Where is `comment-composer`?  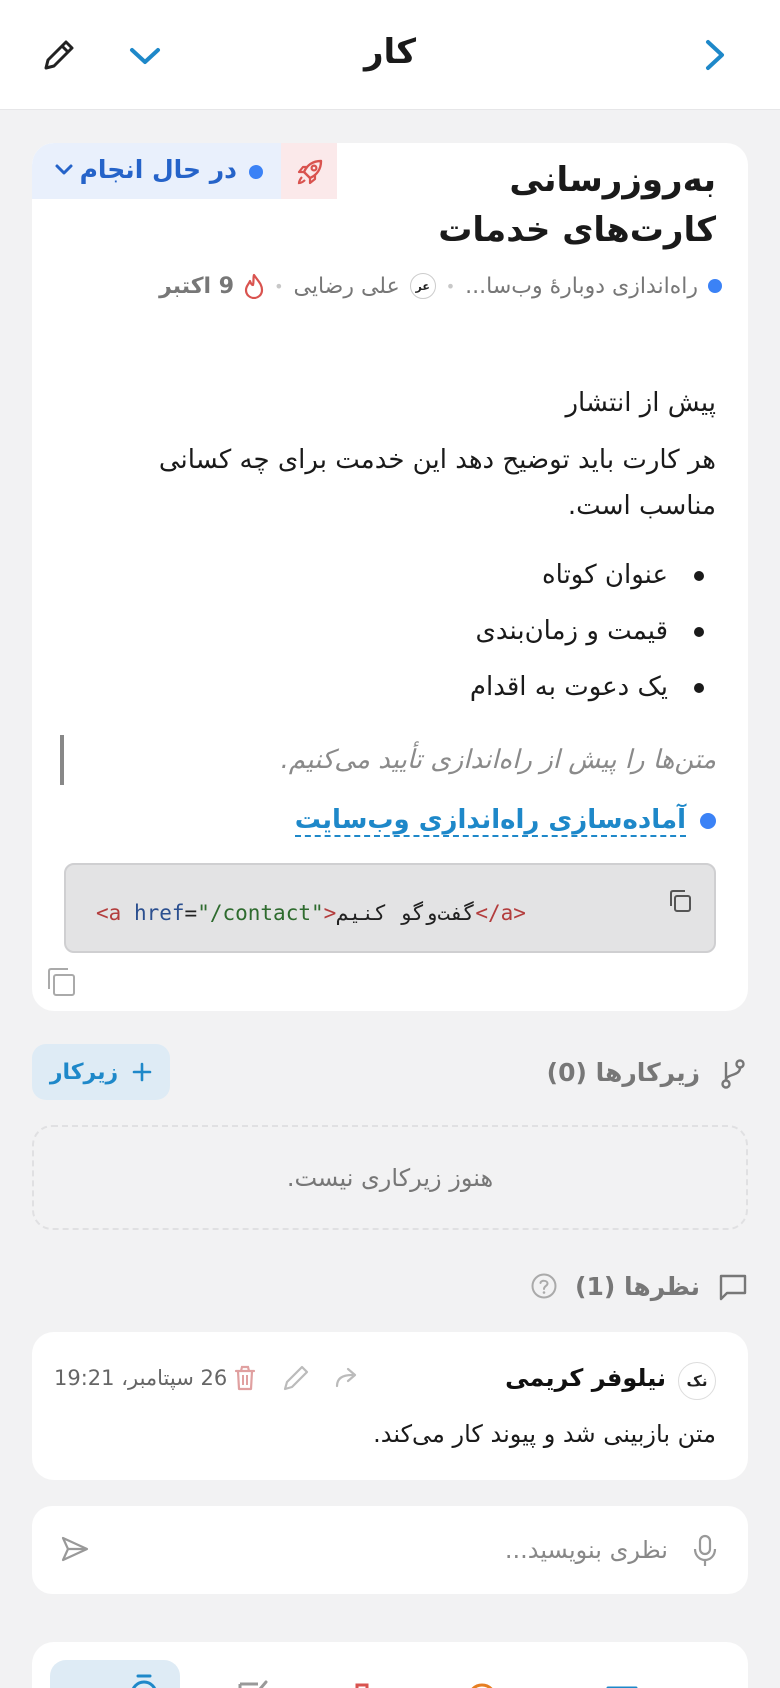 comment-composer is located at coordinates (390, 1550).